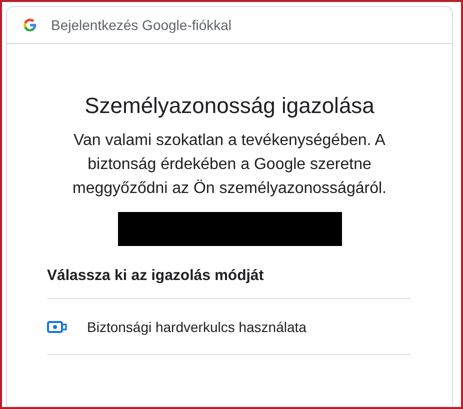 This screenshot has height=409, width=463. I want to click on page-heading: Személyazonosság igazolása, so click(229, 106).